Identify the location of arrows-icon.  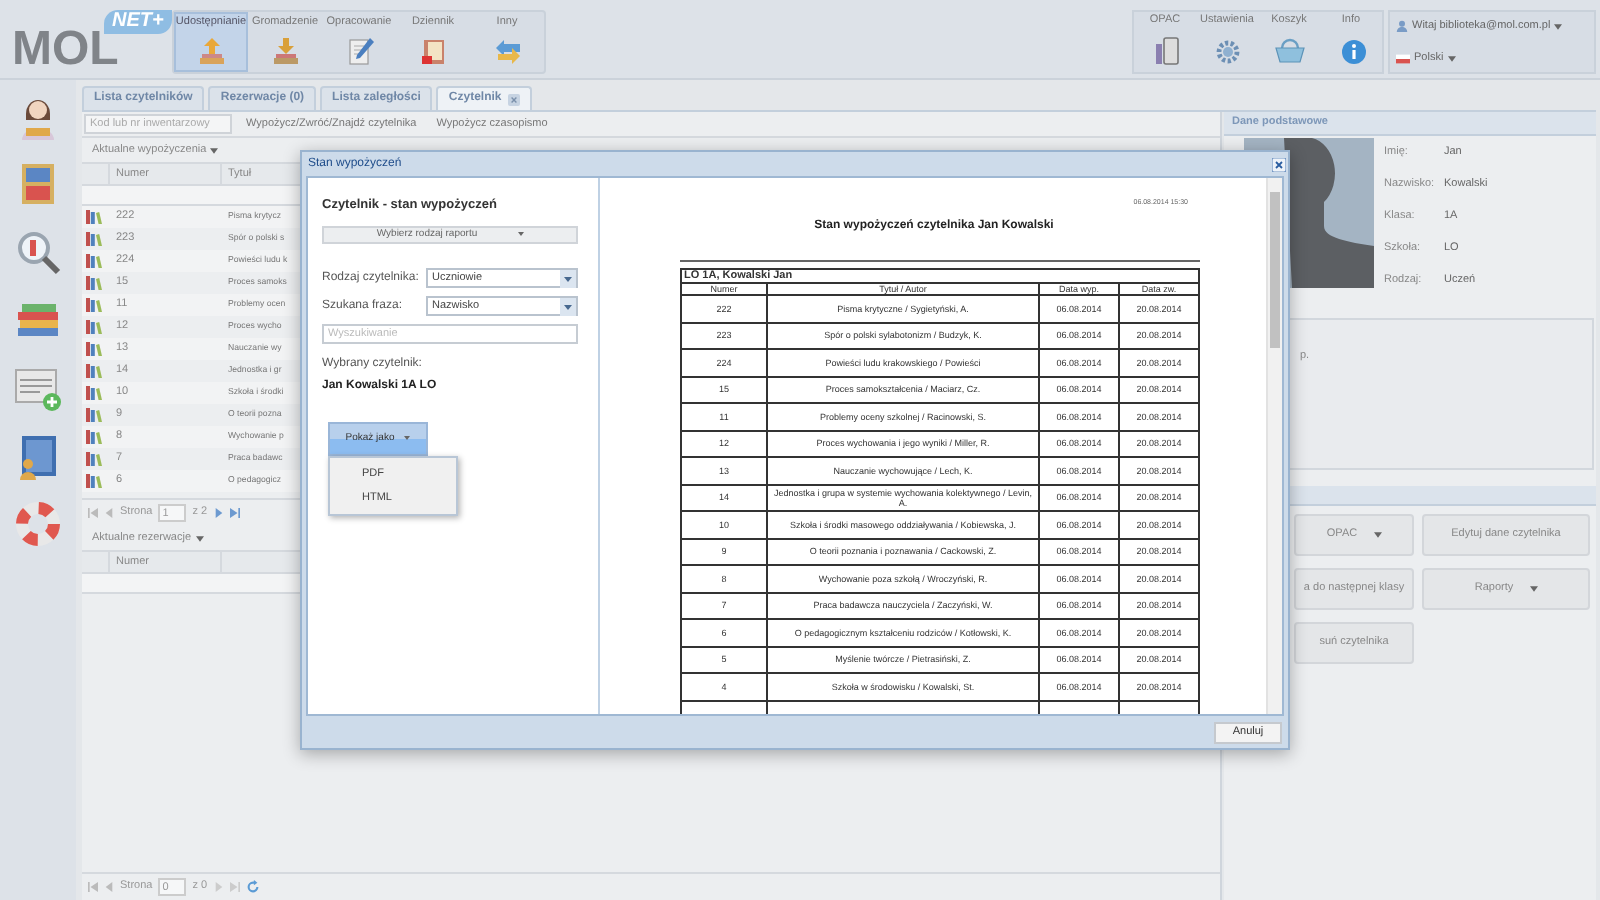
(507, 52).